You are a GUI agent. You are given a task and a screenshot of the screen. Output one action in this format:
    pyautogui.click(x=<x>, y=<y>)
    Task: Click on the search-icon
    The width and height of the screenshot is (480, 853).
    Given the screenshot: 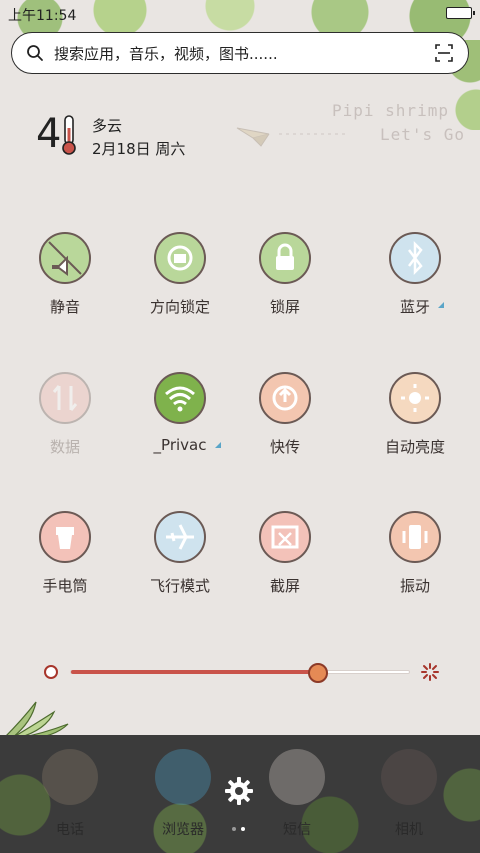 What is the action you would take?
    pyautogui.click(x=35, y=53)
    